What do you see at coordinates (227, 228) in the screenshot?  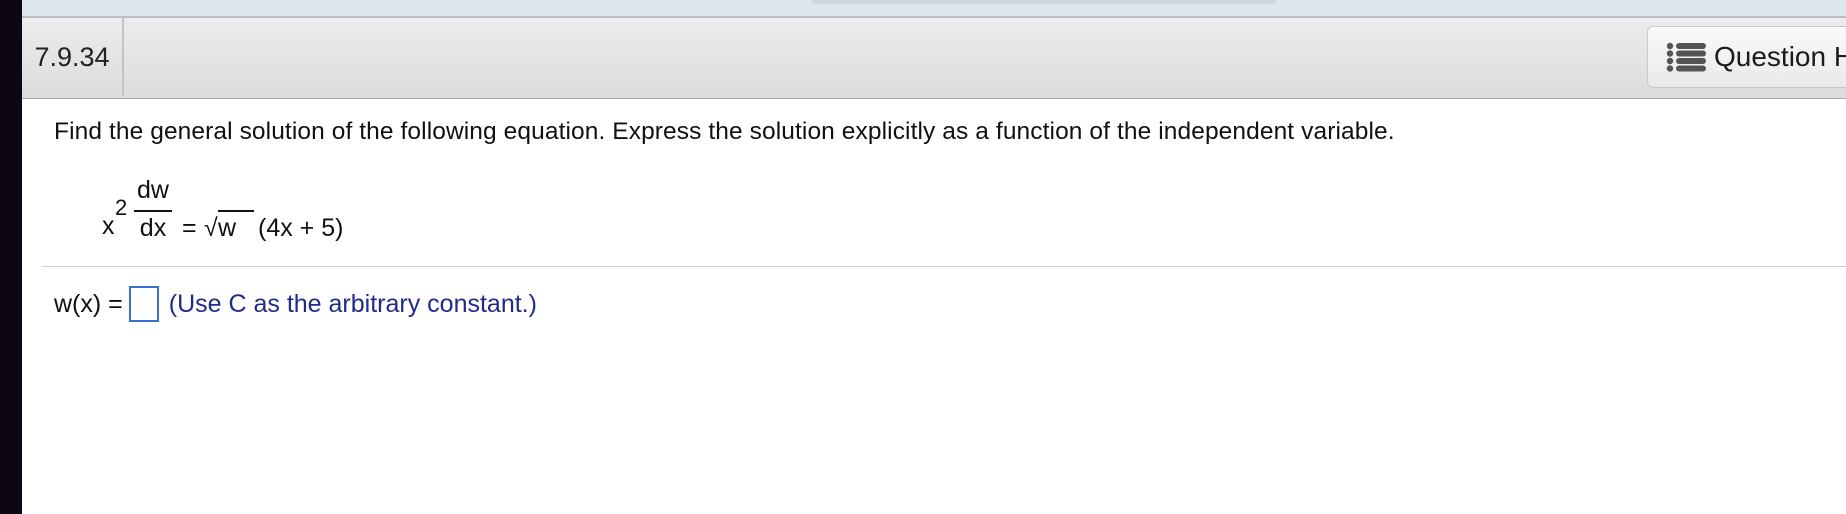 I see `radicand: w` at bounding box center [227, 228].